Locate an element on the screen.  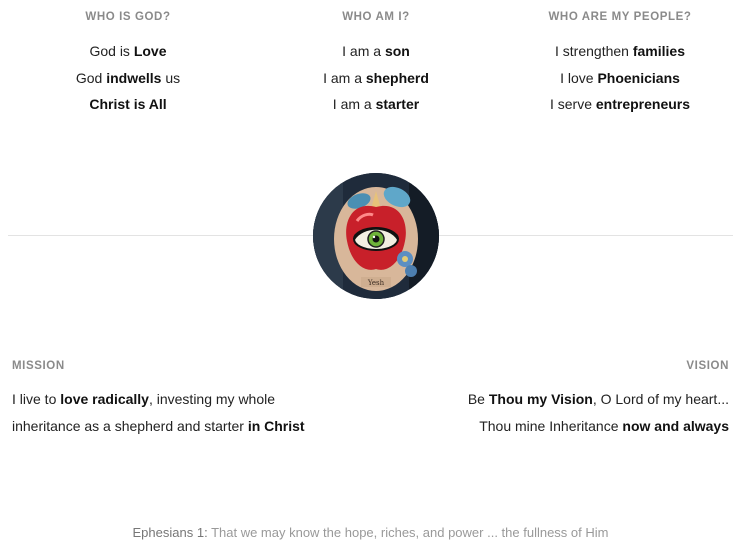
avatar: Yesh is located at coordinates (376, 236).